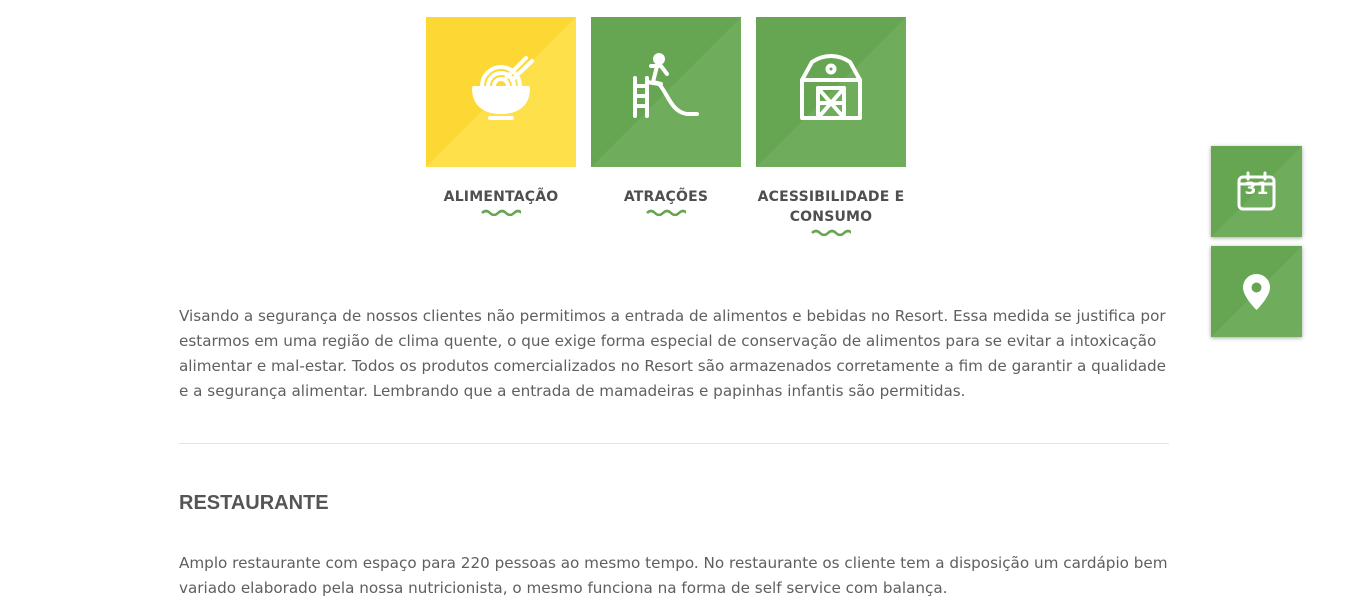  What do you see at coordinates (501, 197) in the screenshot?
I see `category-label: ALIMENTAÇÃO` at bounding box center [501, 197].